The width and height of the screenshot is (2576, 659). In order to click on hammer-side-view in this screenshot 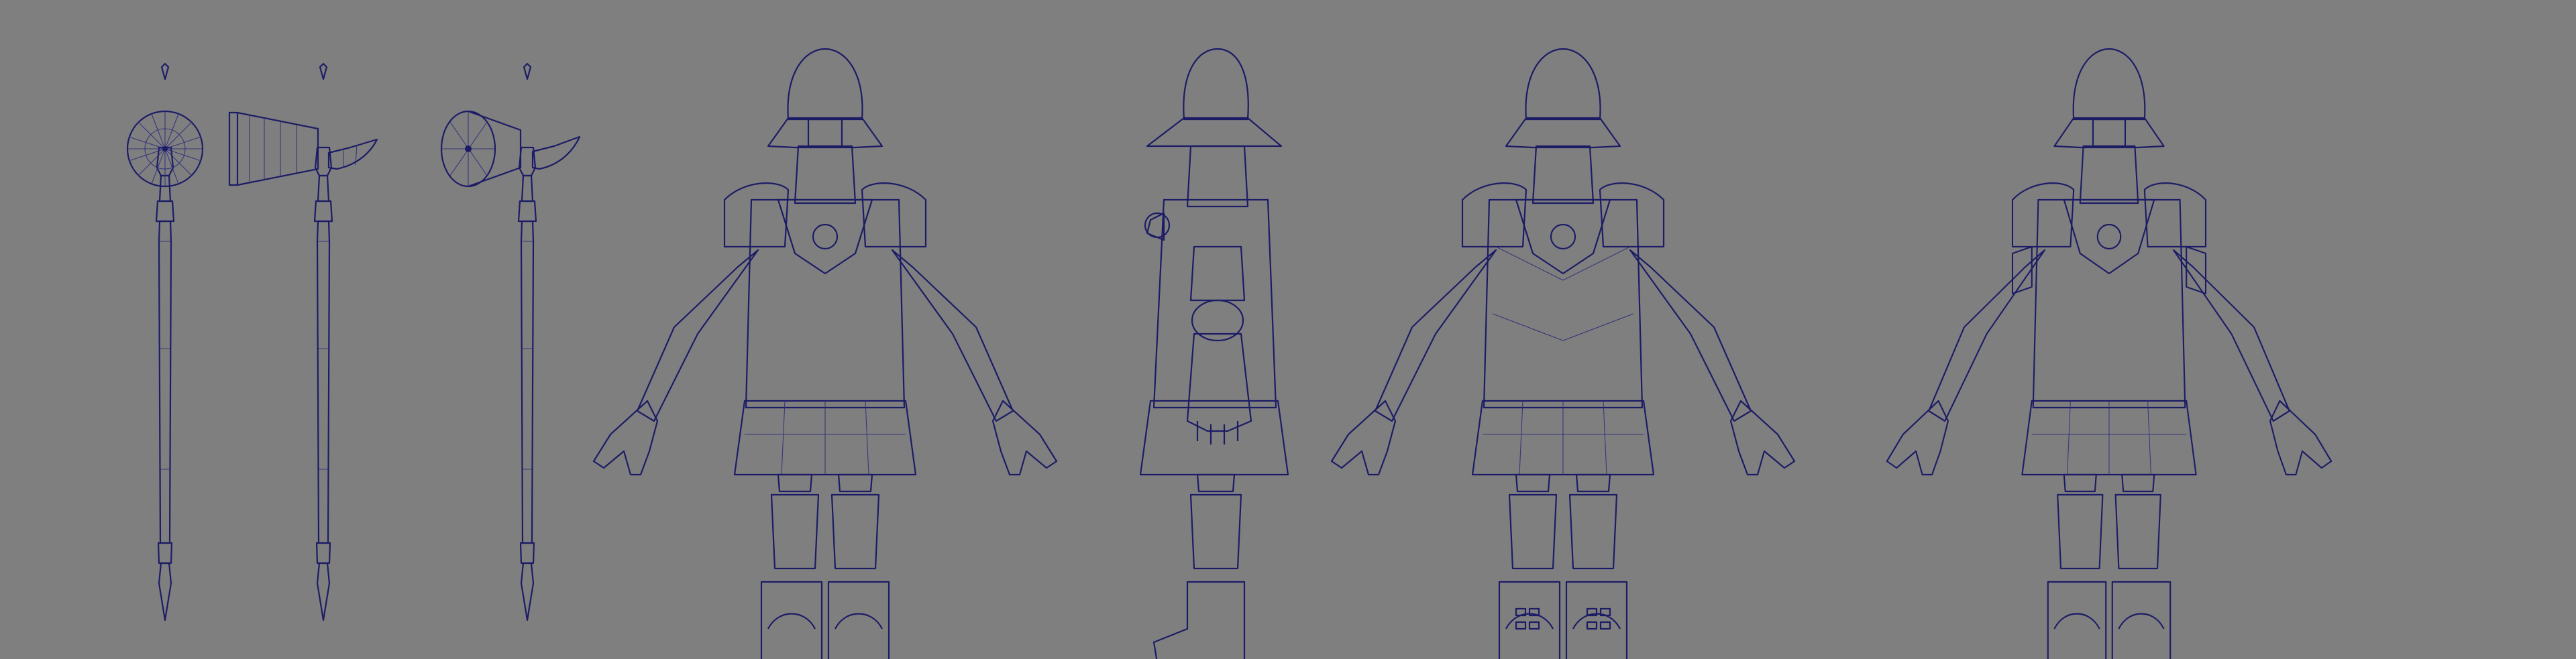, I will do `click(303, 341)`.